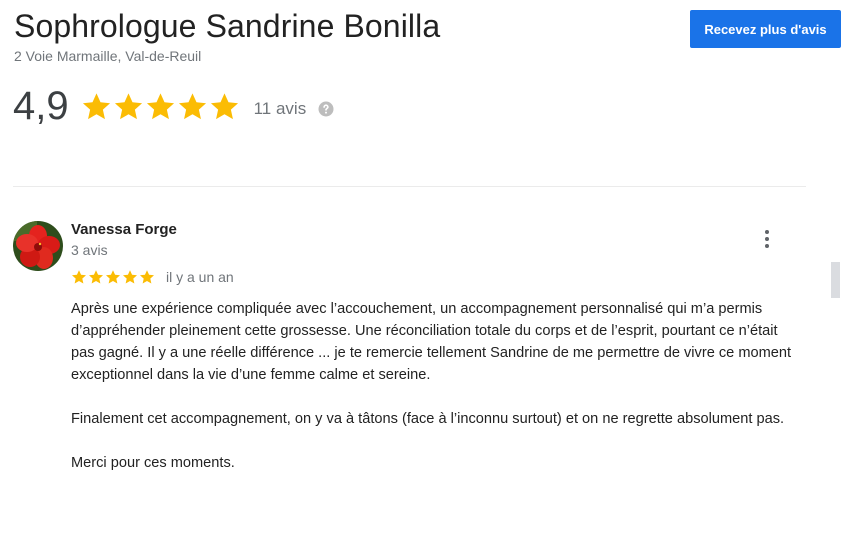 The height and width of the screenshot is (542, 845). I want to click on scrollbar-thumb, so click(835, 280).